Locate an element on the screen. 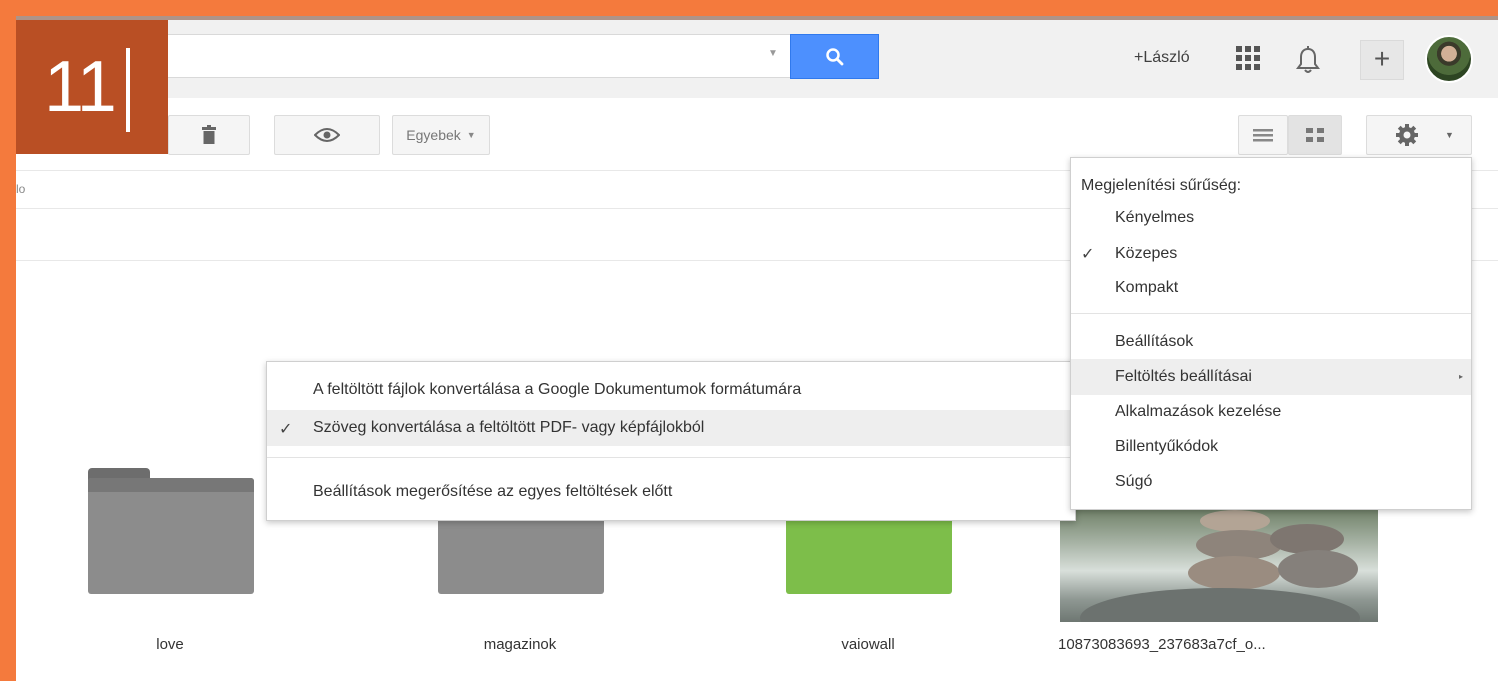 The height and width of the screenshot is (681, 1498). step-number-badge: 11 is located at coordinates (92, 87).